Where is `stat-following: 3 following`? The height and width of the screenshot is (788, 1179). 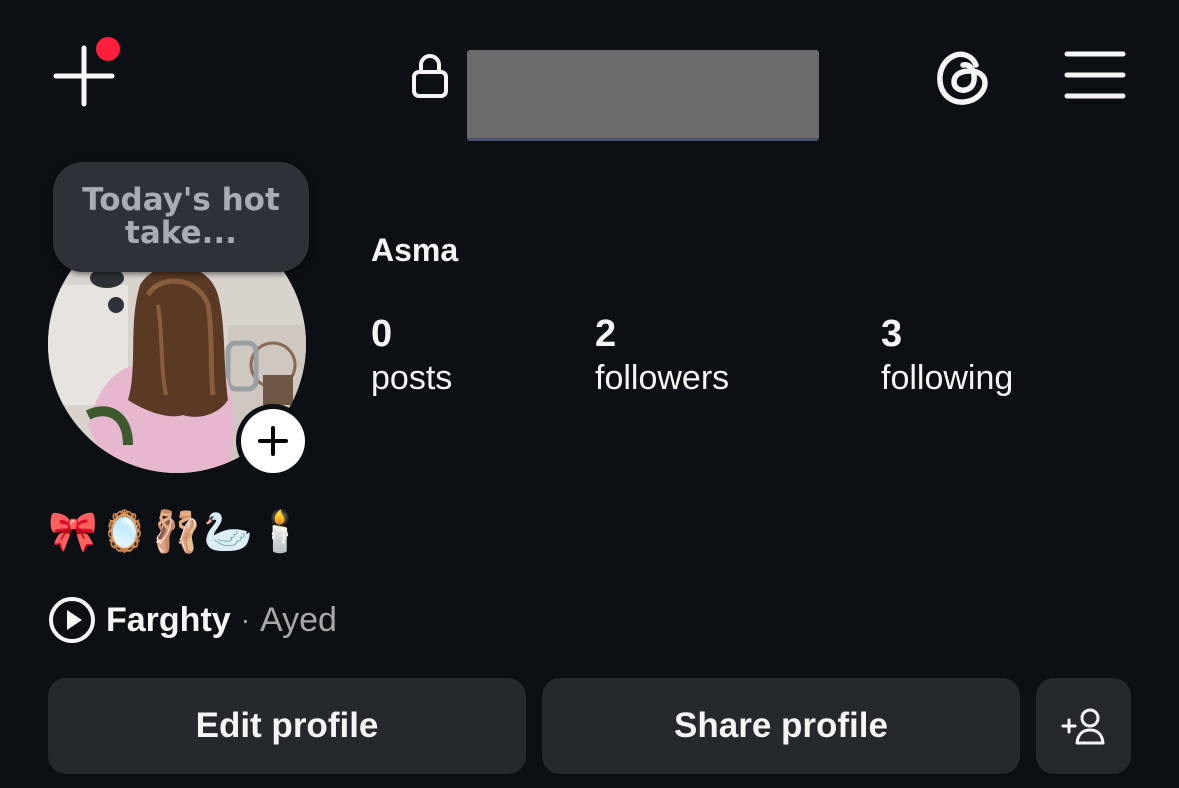 stat-following: 3 following is located at coordinates (947, 356).